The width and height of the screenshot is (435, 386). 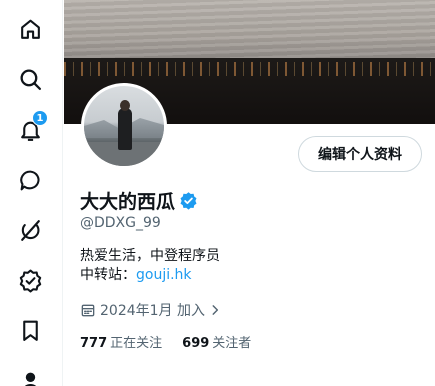 I want to click on banner-sky, so click(x=249, y=30).